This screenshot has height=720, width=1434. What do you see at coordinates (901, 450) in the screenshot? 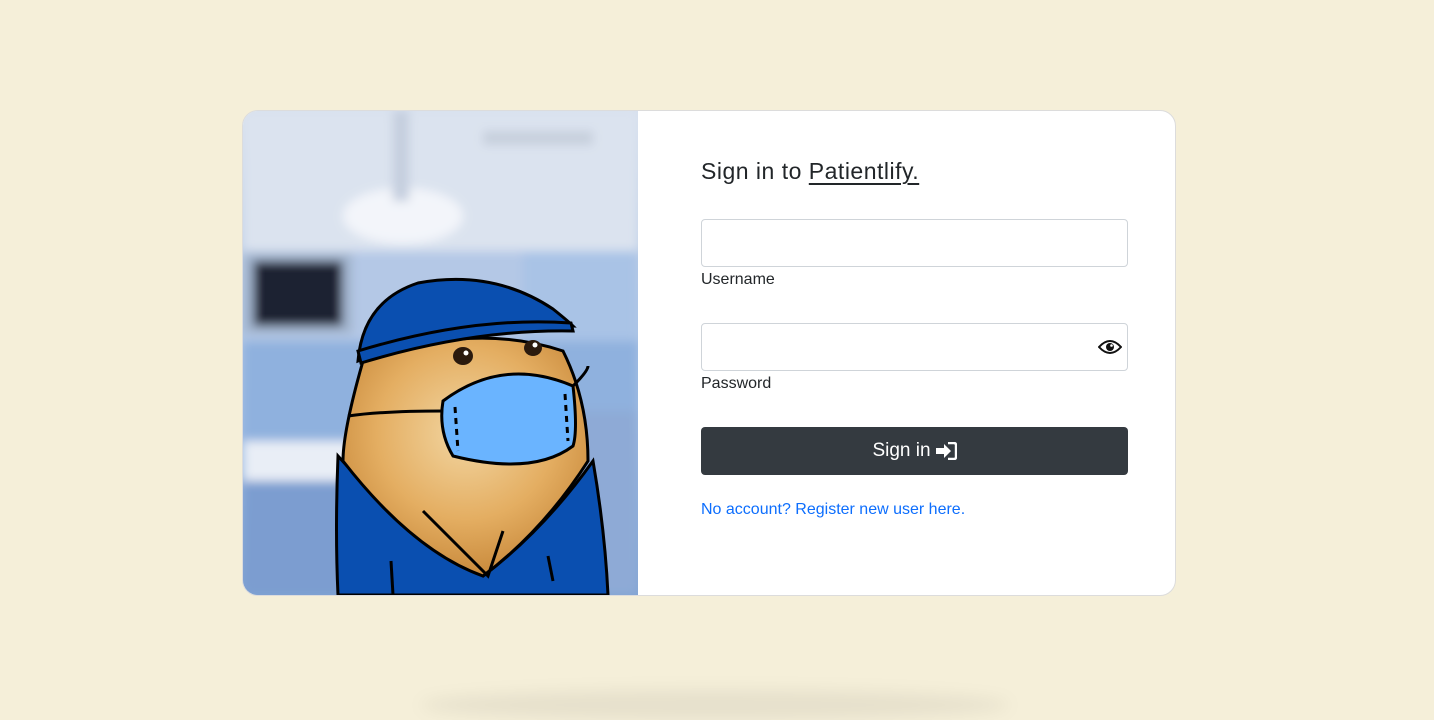
I see `signin-label: Sign in` at bounding box center [901, 450].